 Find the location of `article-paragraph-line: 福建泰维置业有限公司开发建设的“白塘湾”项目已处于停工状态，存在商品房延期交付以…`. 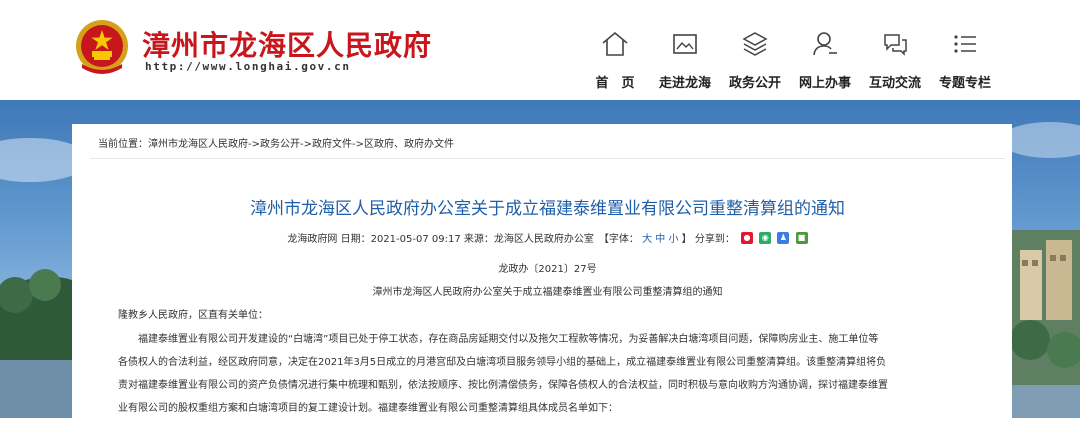

article-paragraph-line: 福建泰维置业有限公司开发建设的“白塘湾”项目已处于停工状态，存在商品房延期交付以… is located at coordinates (498, 339).